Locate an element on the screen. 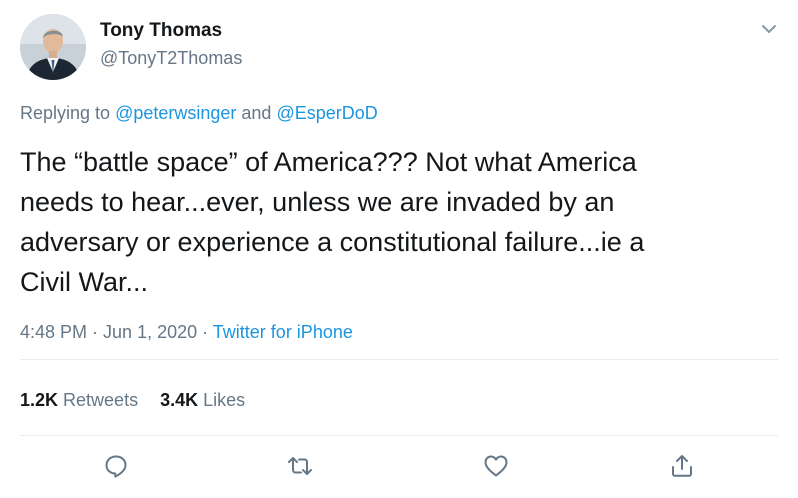 The height and width of the screenshot is (498, 798). replying-to-prefix: Replying to is located at coordinates (68, 113).